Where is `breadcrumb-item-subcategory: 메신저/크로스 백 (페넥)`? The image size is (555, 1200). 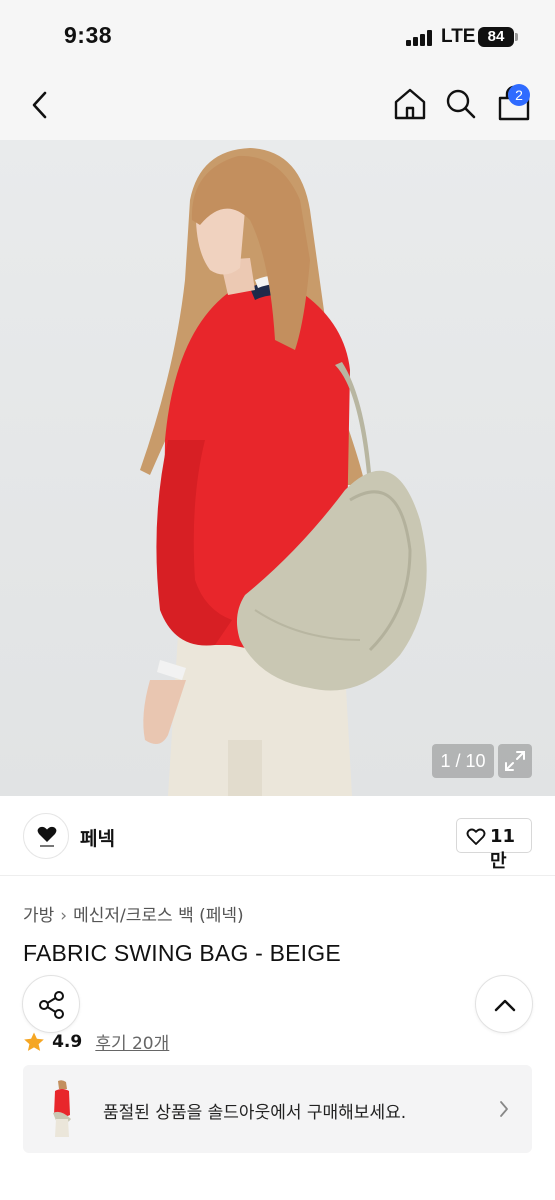
breadcrumb-item-subcategory: 메신저/크로스 백 (페넥) is located at coordinates (158, 916).